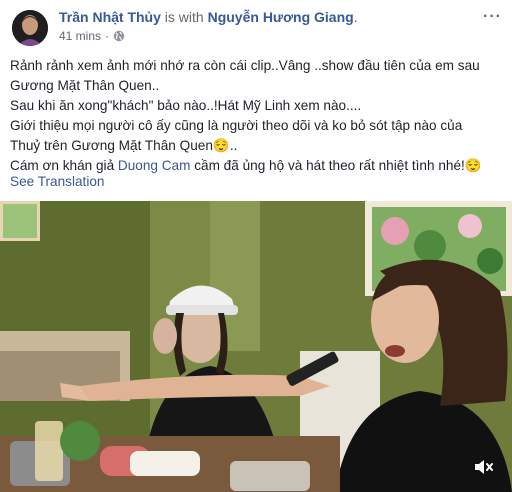 This screenshot has width=512, height=492. Describe the element at coordinates (30, 28) in the screenshot. I see `author-avatar` at that location.